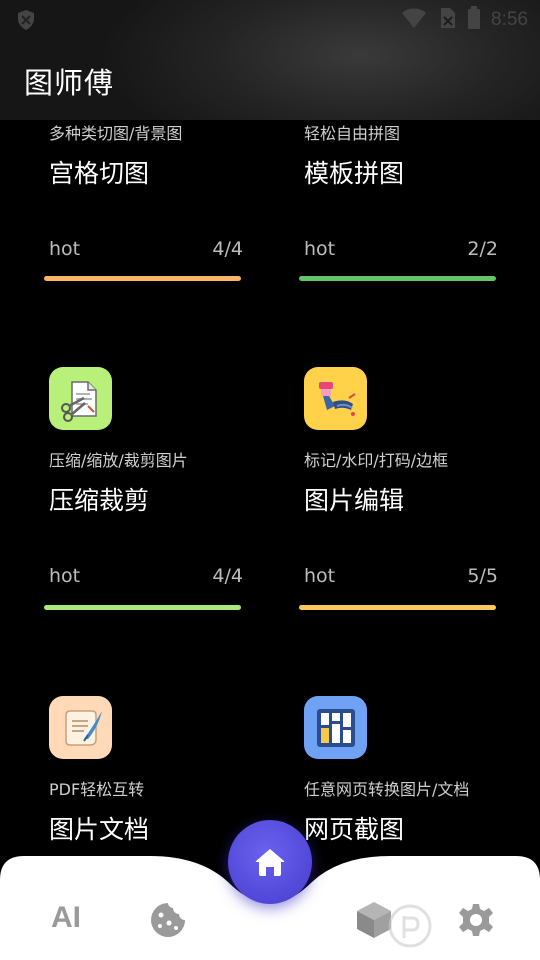 The height and width of the screenshot is (960, 540). Describe the element at coordinates (99, 500) in the screenshot. I see `card-title: 压缩裁剪` at that location.